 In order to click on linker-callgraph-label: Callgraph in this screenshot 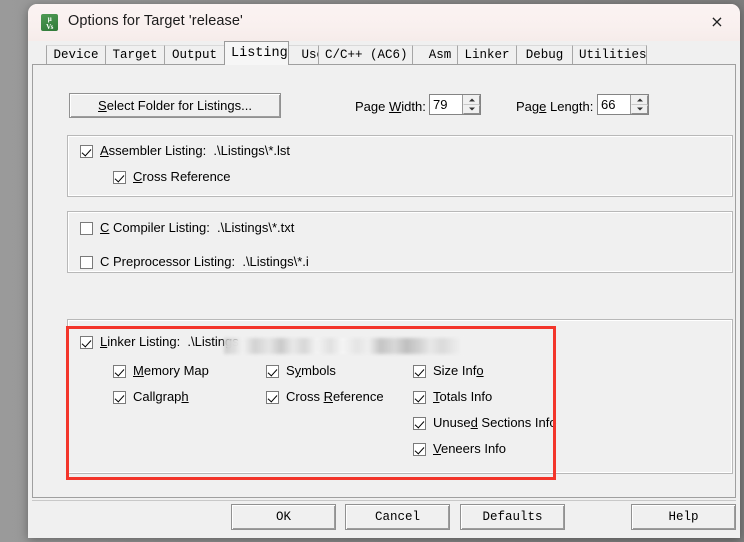, I will do `click(161, 396)`.